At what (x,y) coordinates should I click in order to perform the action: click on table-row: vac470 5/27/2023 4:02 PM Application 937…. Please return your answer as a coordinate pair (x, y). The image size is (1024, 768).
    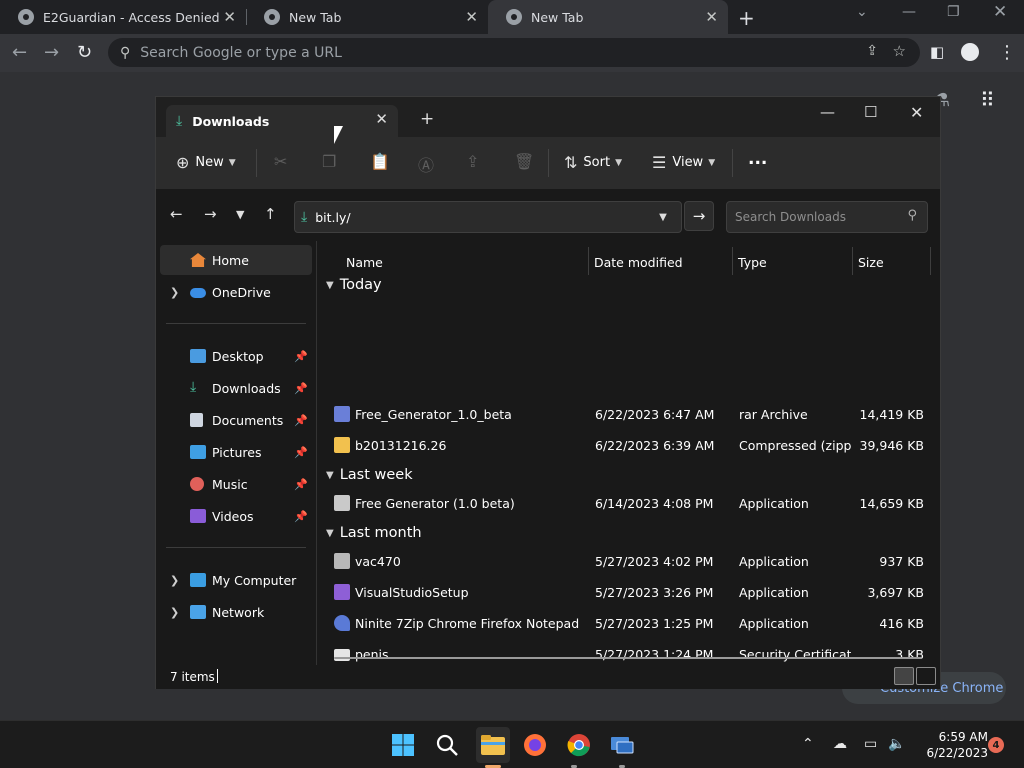
    Looking at the image, I should click on (628, 562).